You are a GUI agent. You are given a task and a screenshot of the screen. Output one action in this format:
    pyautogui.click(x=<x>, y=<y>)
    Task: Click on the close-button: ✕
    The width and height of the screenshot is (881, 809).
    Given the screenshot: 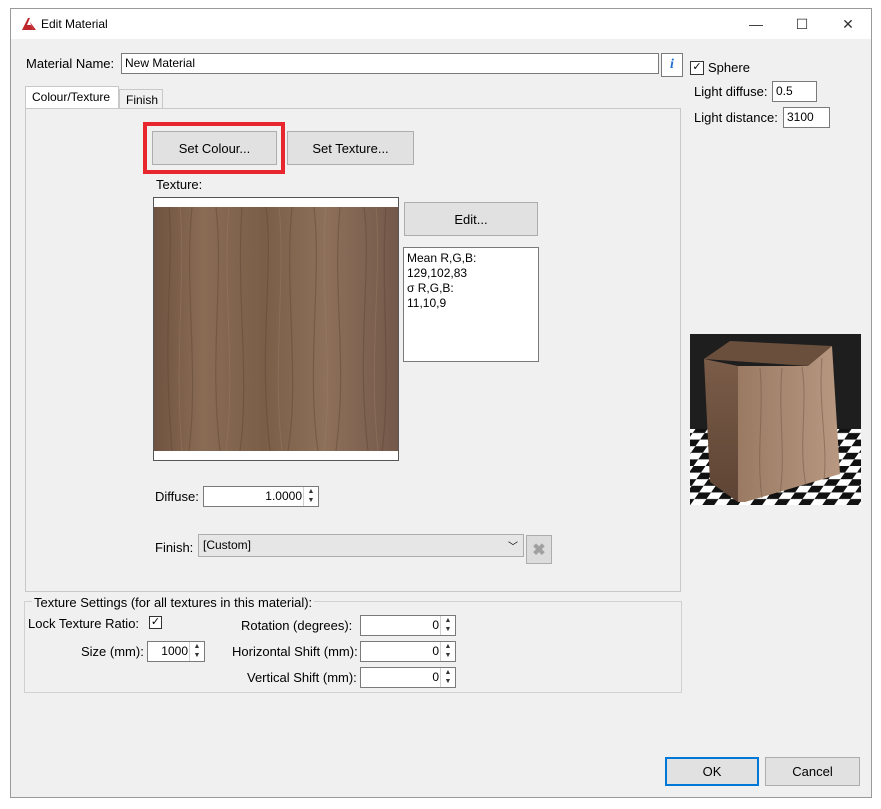 What is the action you would take?
    pyautogui.click(x=848, y=24)
    